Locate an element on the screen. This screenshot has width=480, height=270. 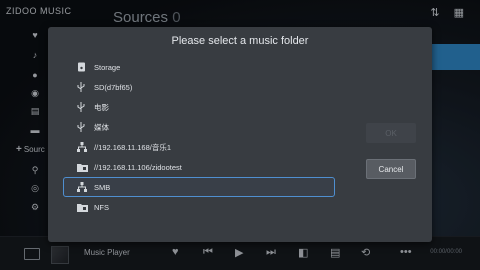
list-item-smb: SMB is located at coordinates (199, 187).